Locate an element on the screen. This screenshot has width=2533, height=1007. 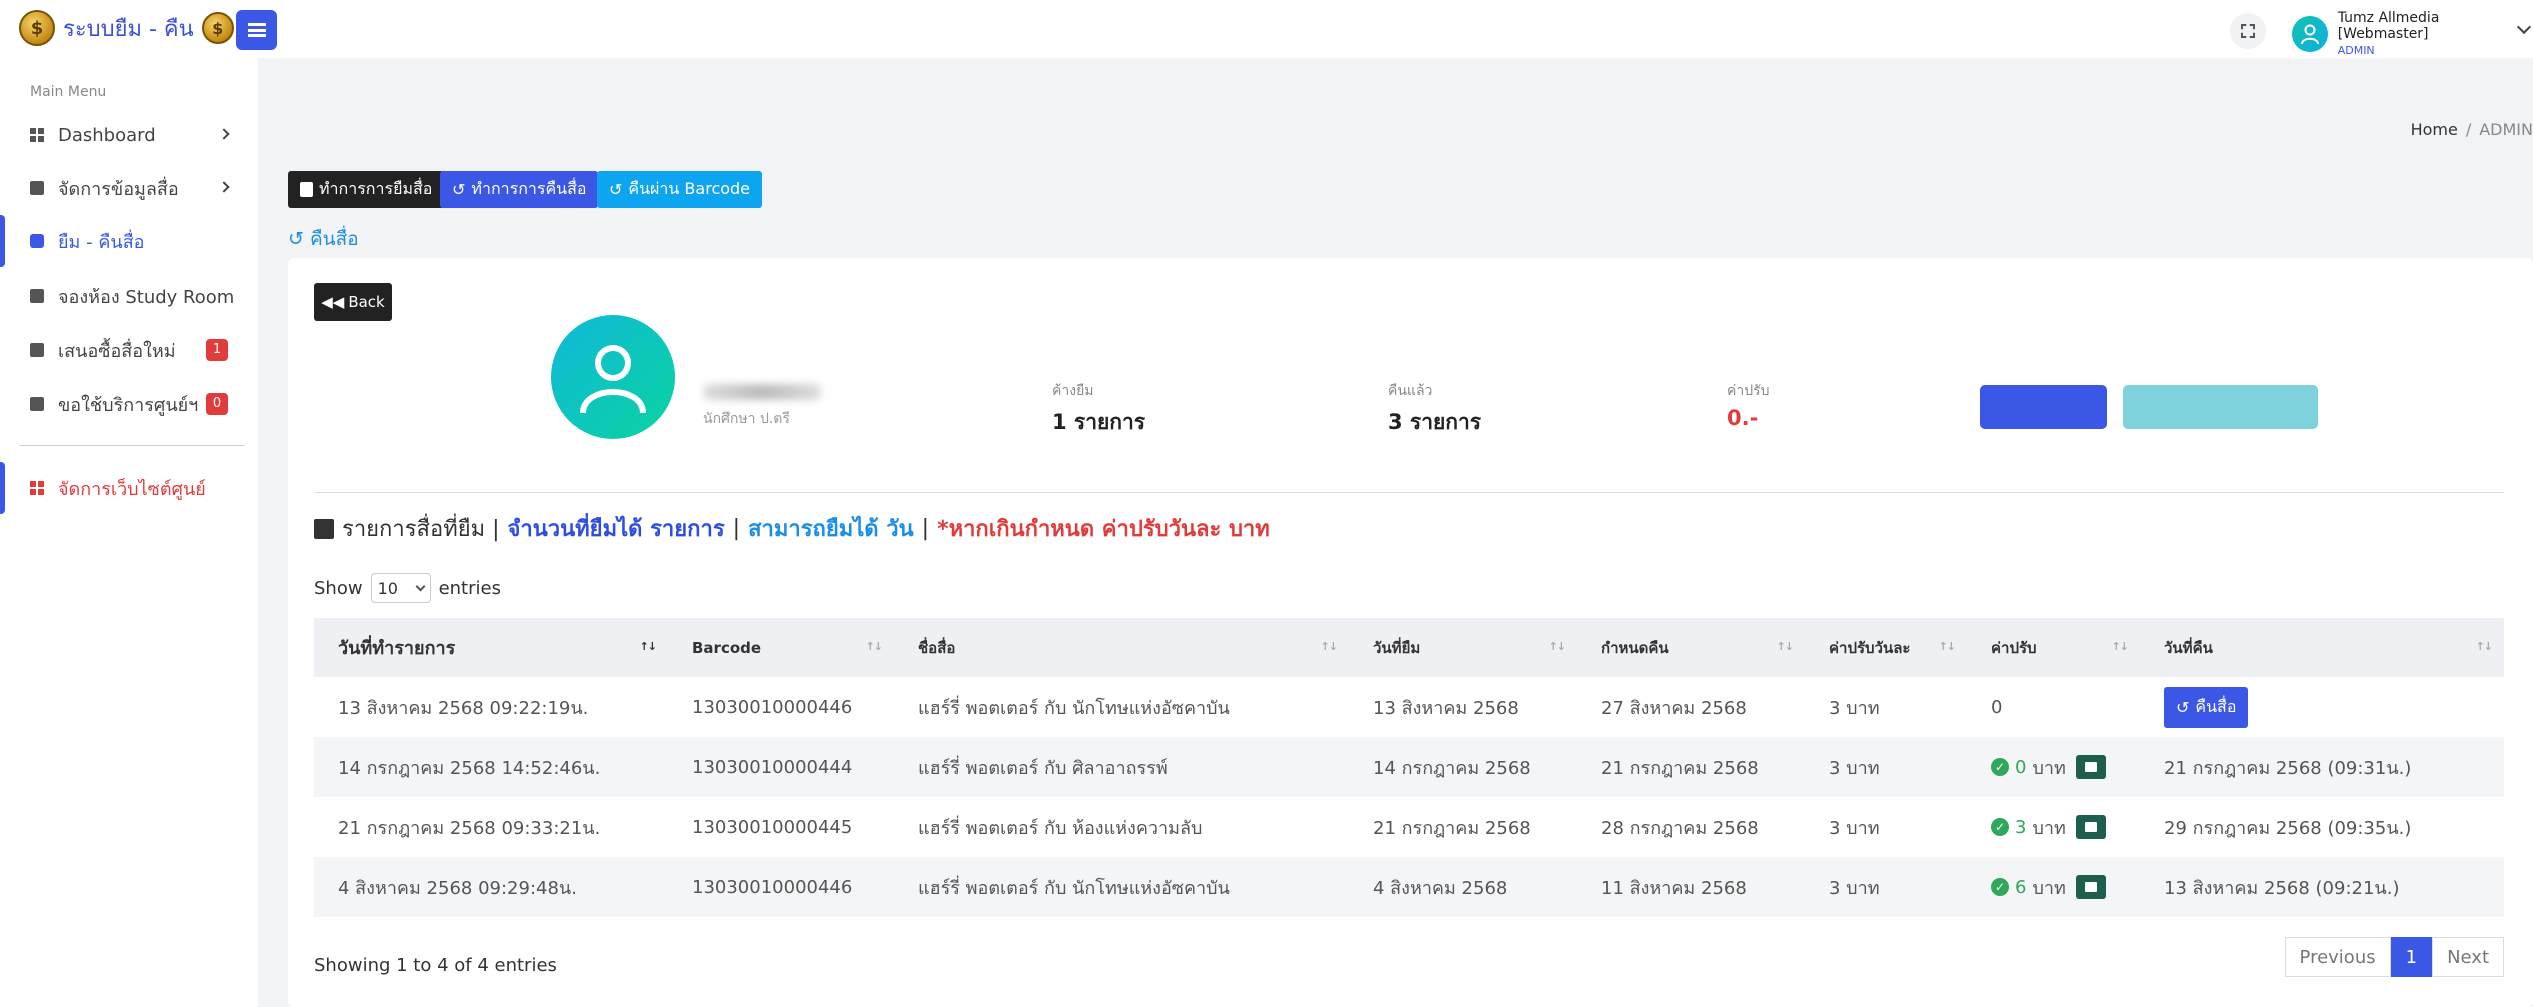
back-button: ◀◀ Back is located at coordinates (353, 302).